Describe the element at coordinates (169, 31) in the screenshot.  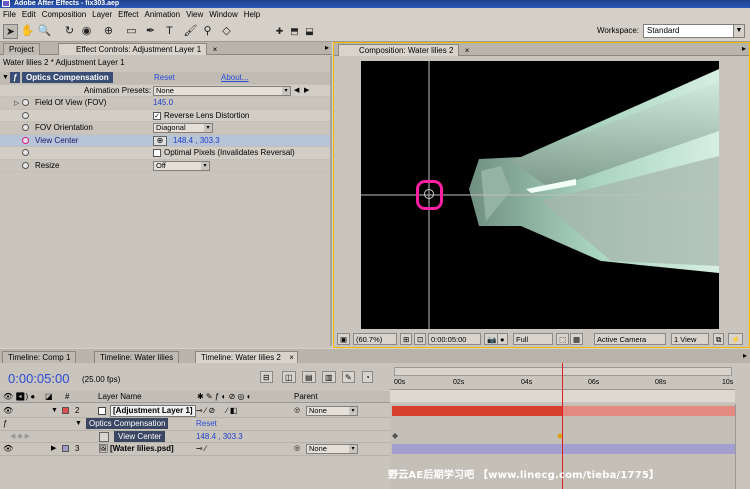
I see `text-tool-icon: T` at that location.